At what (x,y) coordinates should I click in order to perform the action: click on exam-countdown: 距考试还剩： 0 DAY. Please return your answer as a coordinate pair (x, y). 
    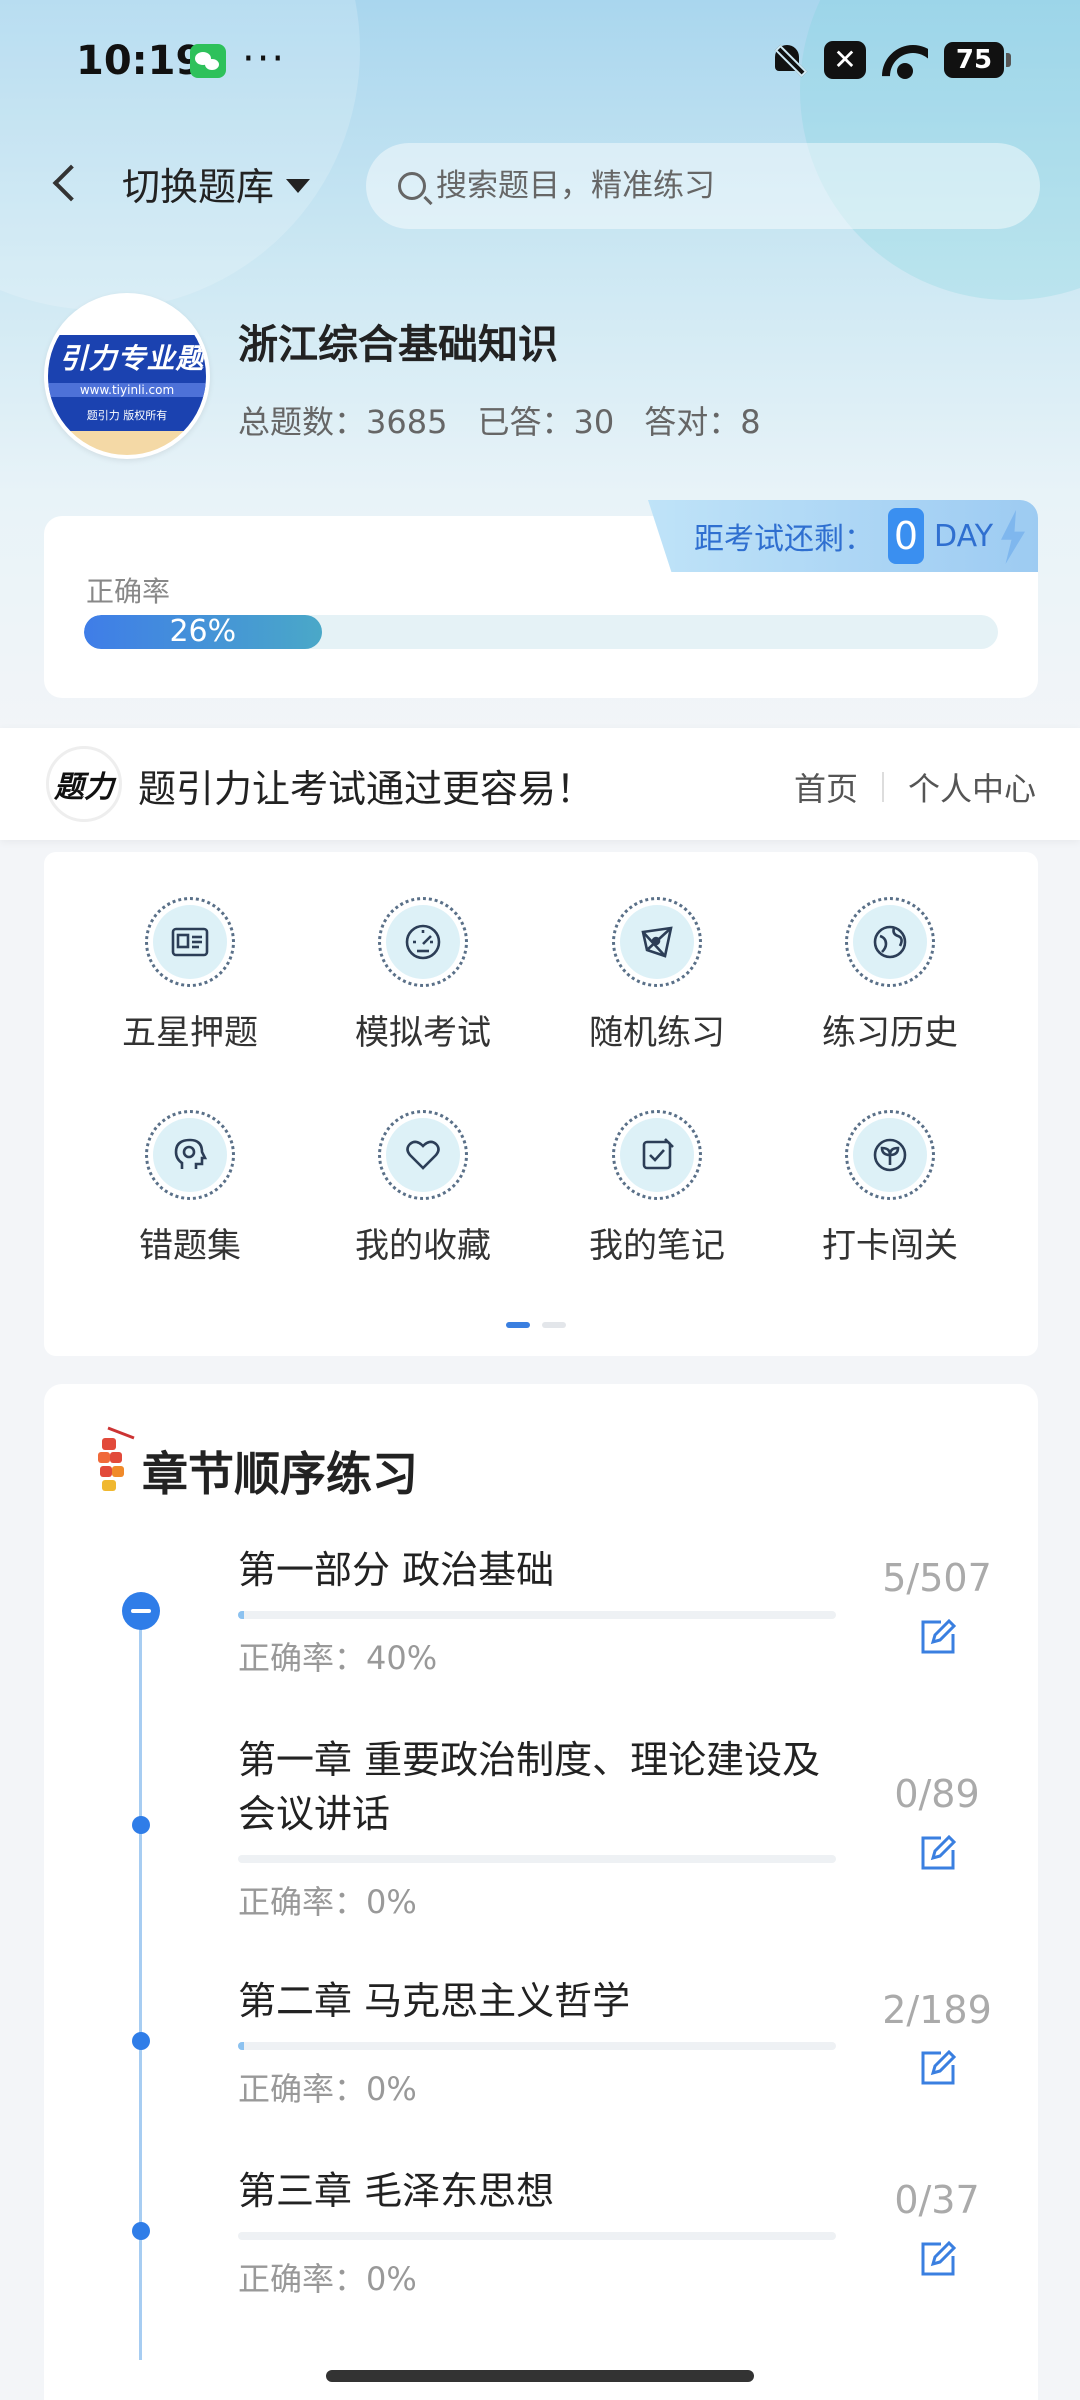
    Looking at the image, I should click on (843, 536).